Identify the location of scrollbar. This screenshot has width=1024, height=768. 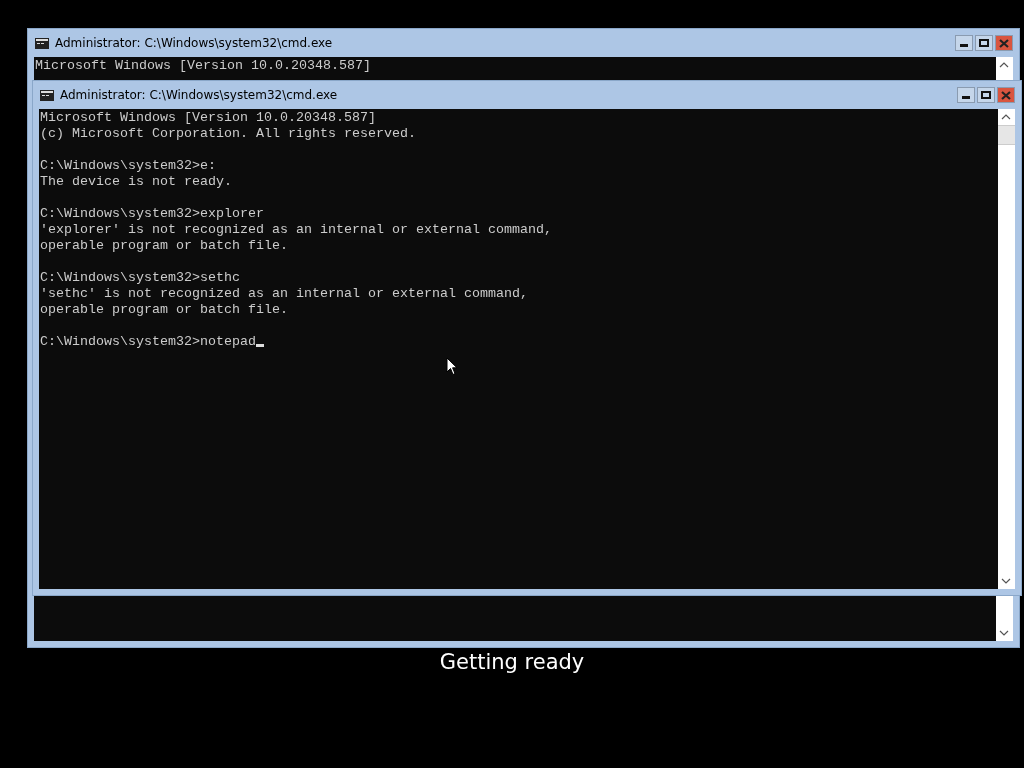
(1006, 349).